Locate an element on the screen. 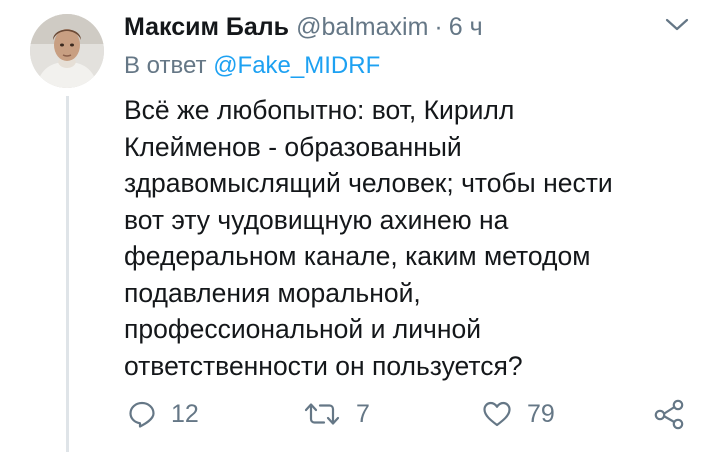  tweet-text-line: профессиональной и личной is located at coordinates (302, 329).